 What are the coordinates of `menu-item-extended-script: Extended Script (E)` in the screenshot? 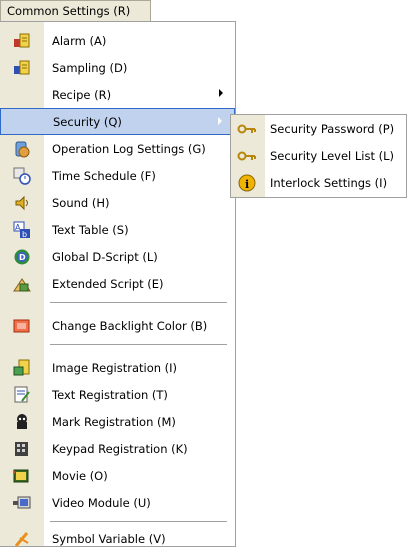 It's located at (117, 283).